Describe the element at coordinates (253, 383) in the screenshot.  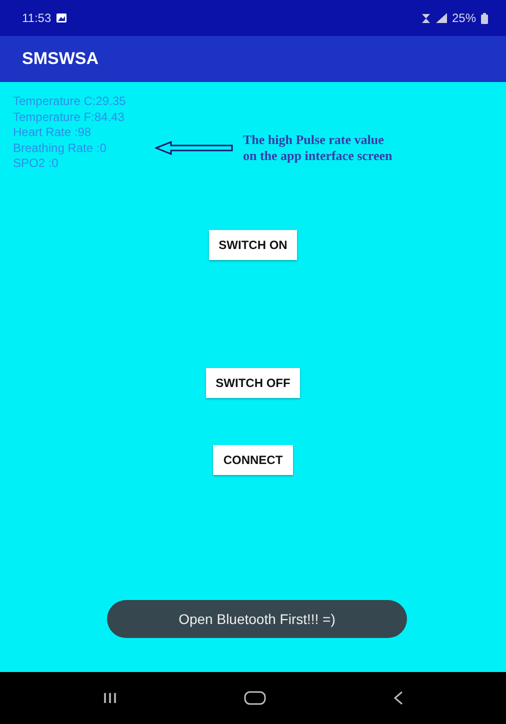
I see `action-button: SWITCH OFF` at that location.